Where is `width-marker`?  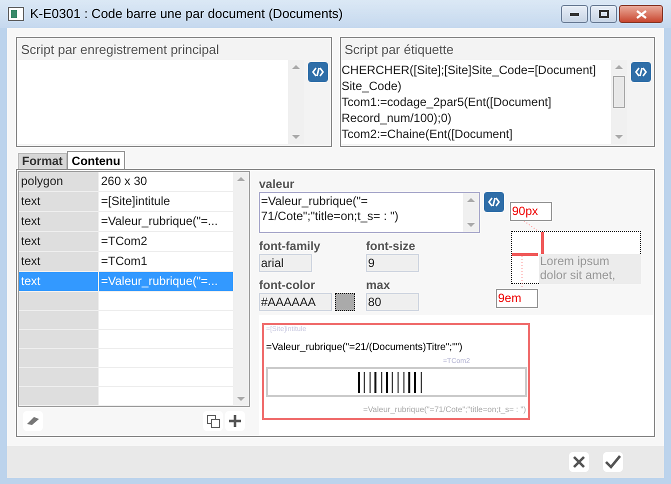
width-marker is located at coordinates (542, 243).